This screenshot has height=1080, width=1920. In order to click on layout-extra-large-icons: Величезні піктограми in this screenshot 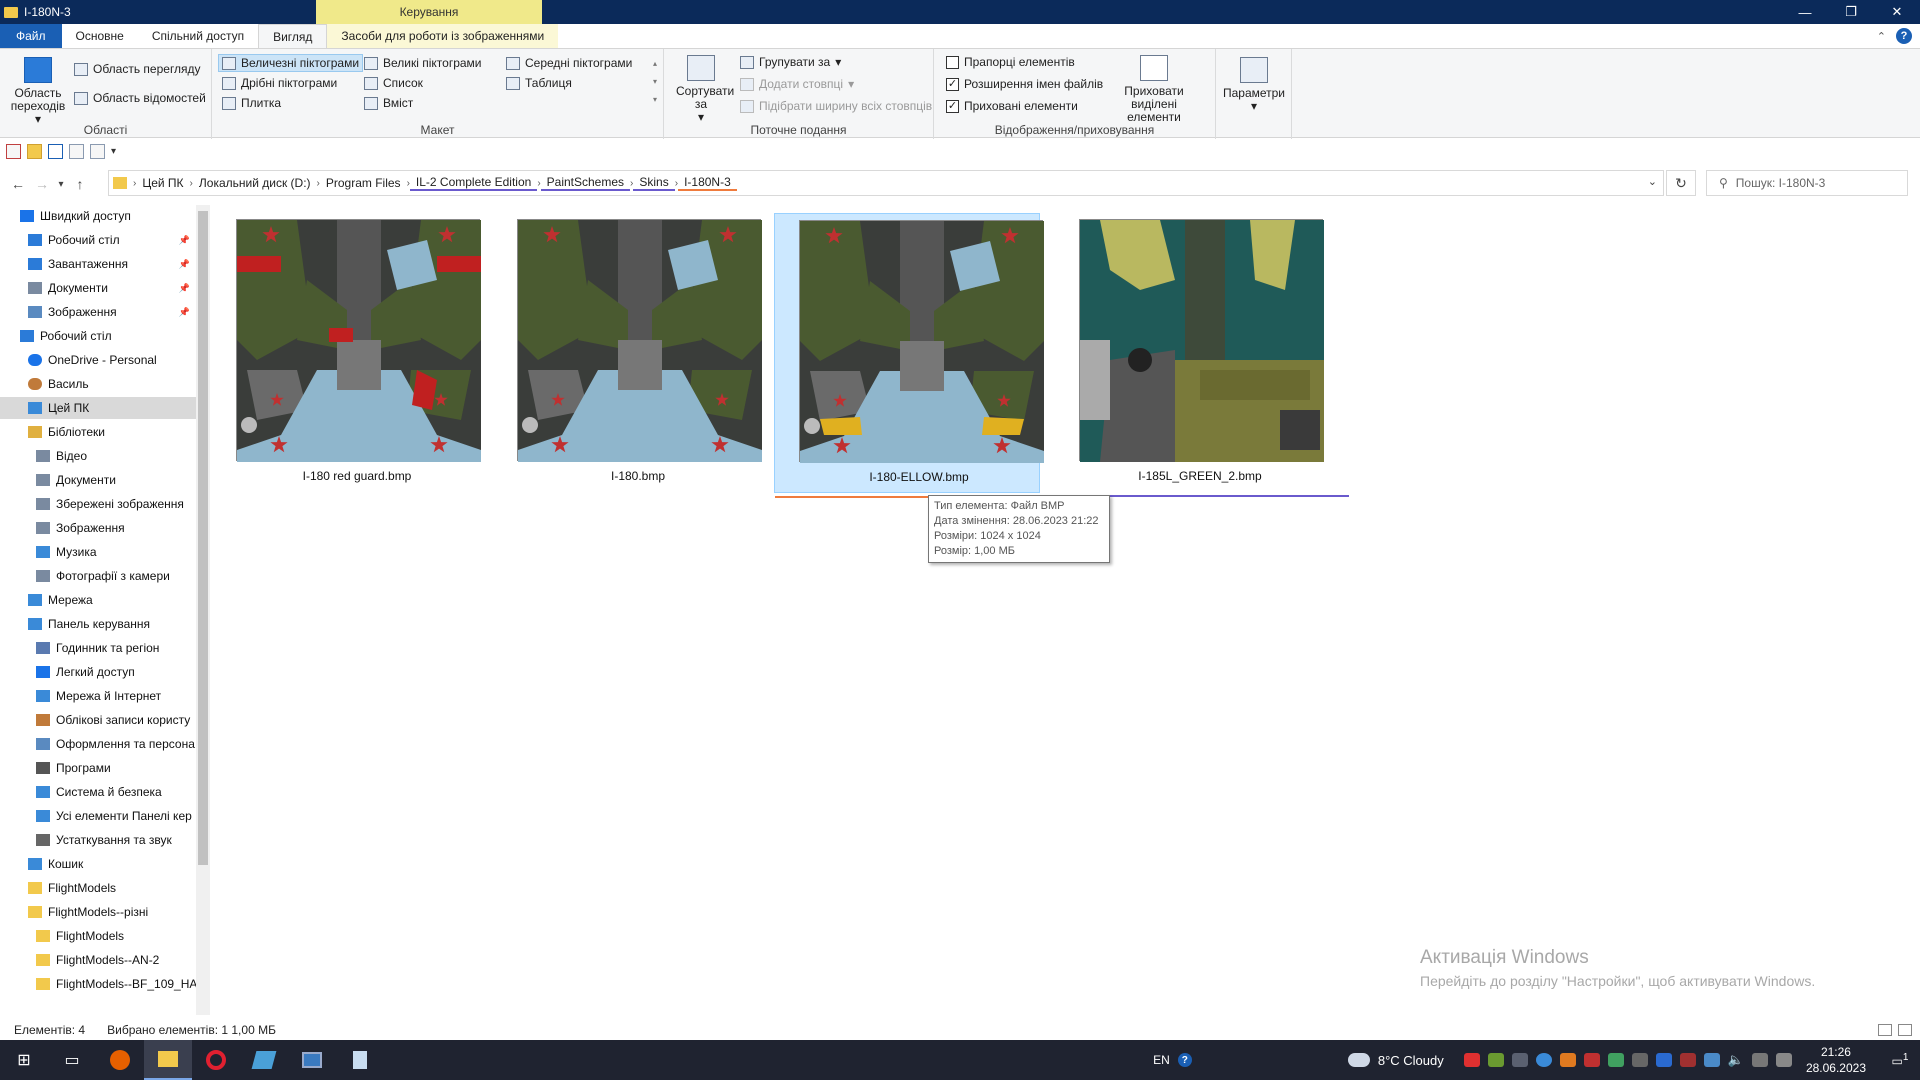, I will do `click(291, 63)`.